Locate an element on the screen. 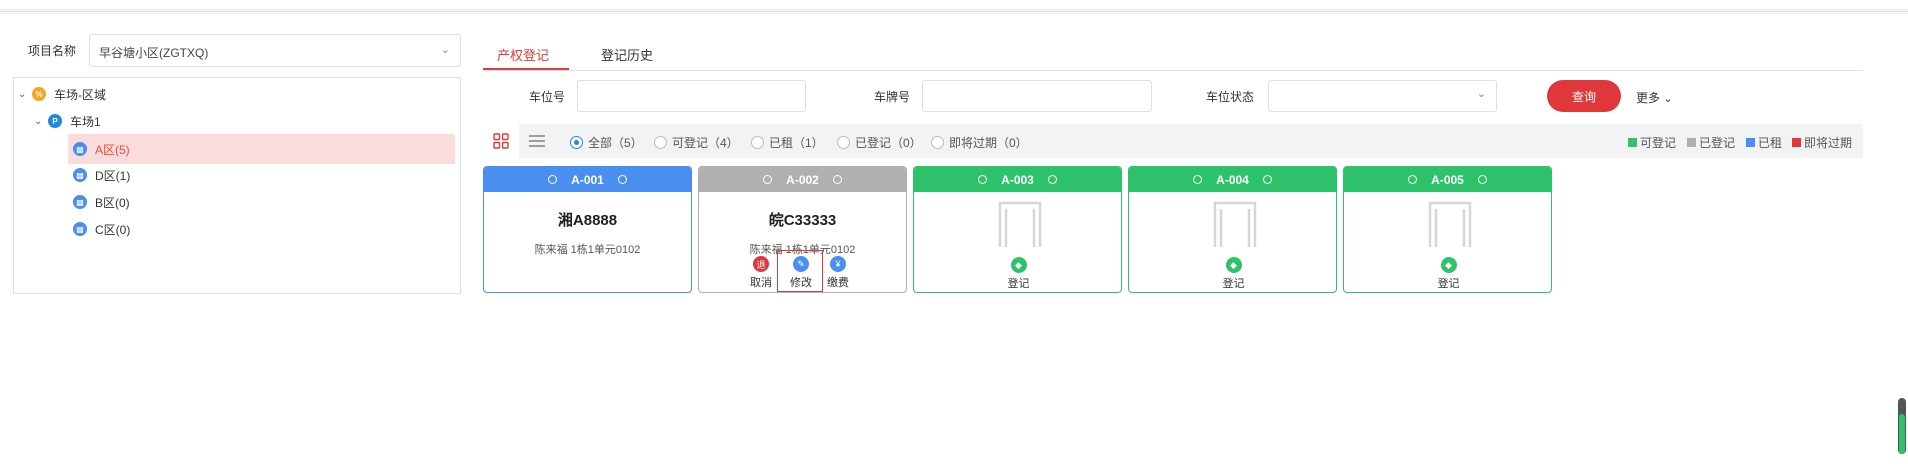 The image size is (1908, 472). space-number-label: 车位号 is located at coordinates (547, 97).